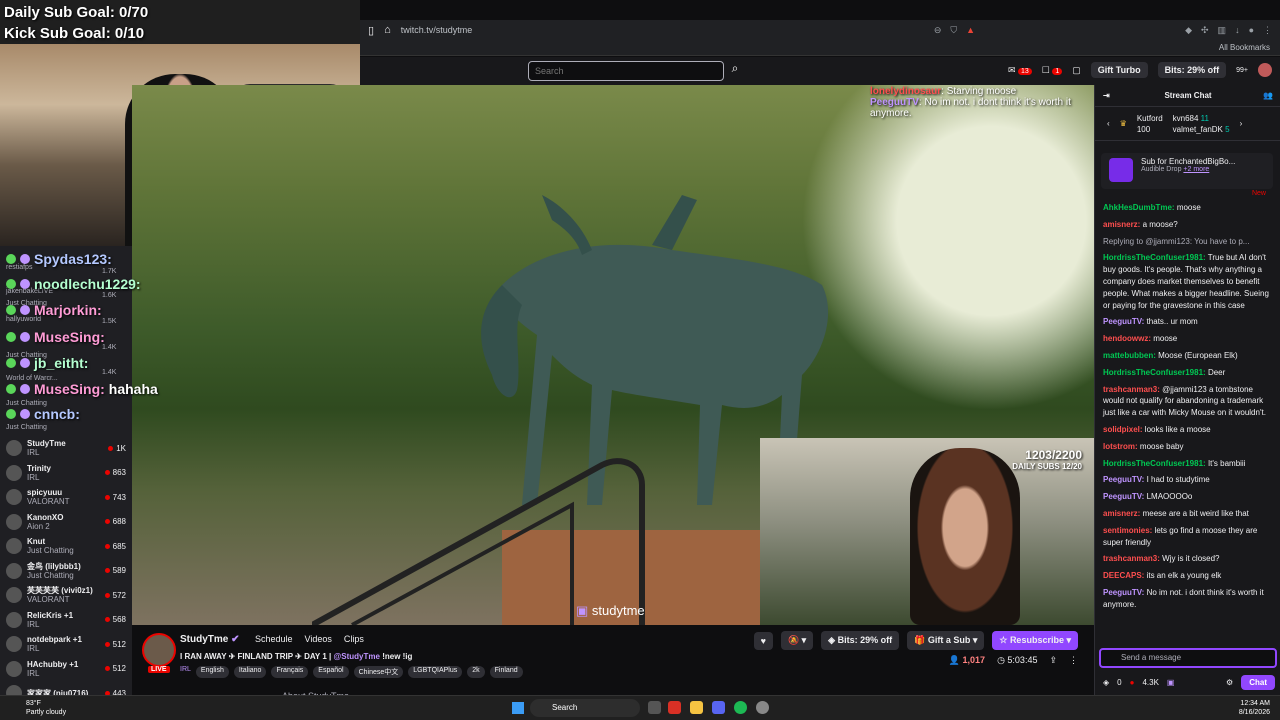 This screenshot has height=720, width=1280. Describe the element at coordinates (11, 414) in the screenshot. I see `badge-icon` at that location.